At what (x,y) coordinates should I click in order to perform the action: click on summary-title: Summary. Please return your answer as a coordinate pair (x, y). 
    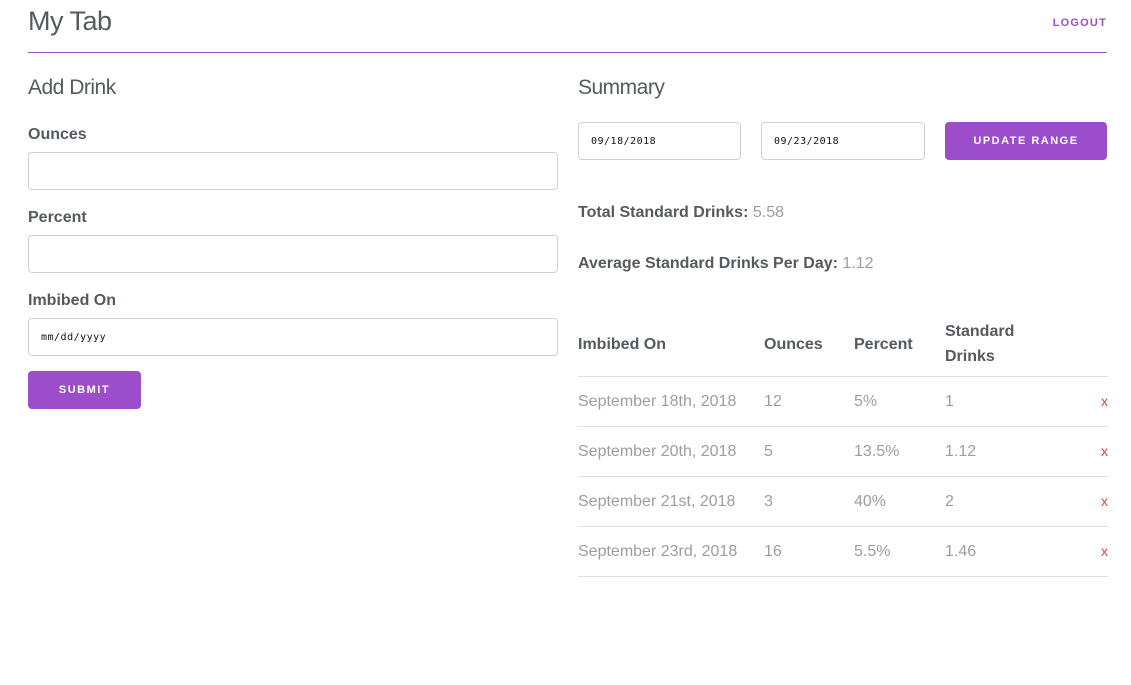
    Looking at the image, I should click on (621, 87).